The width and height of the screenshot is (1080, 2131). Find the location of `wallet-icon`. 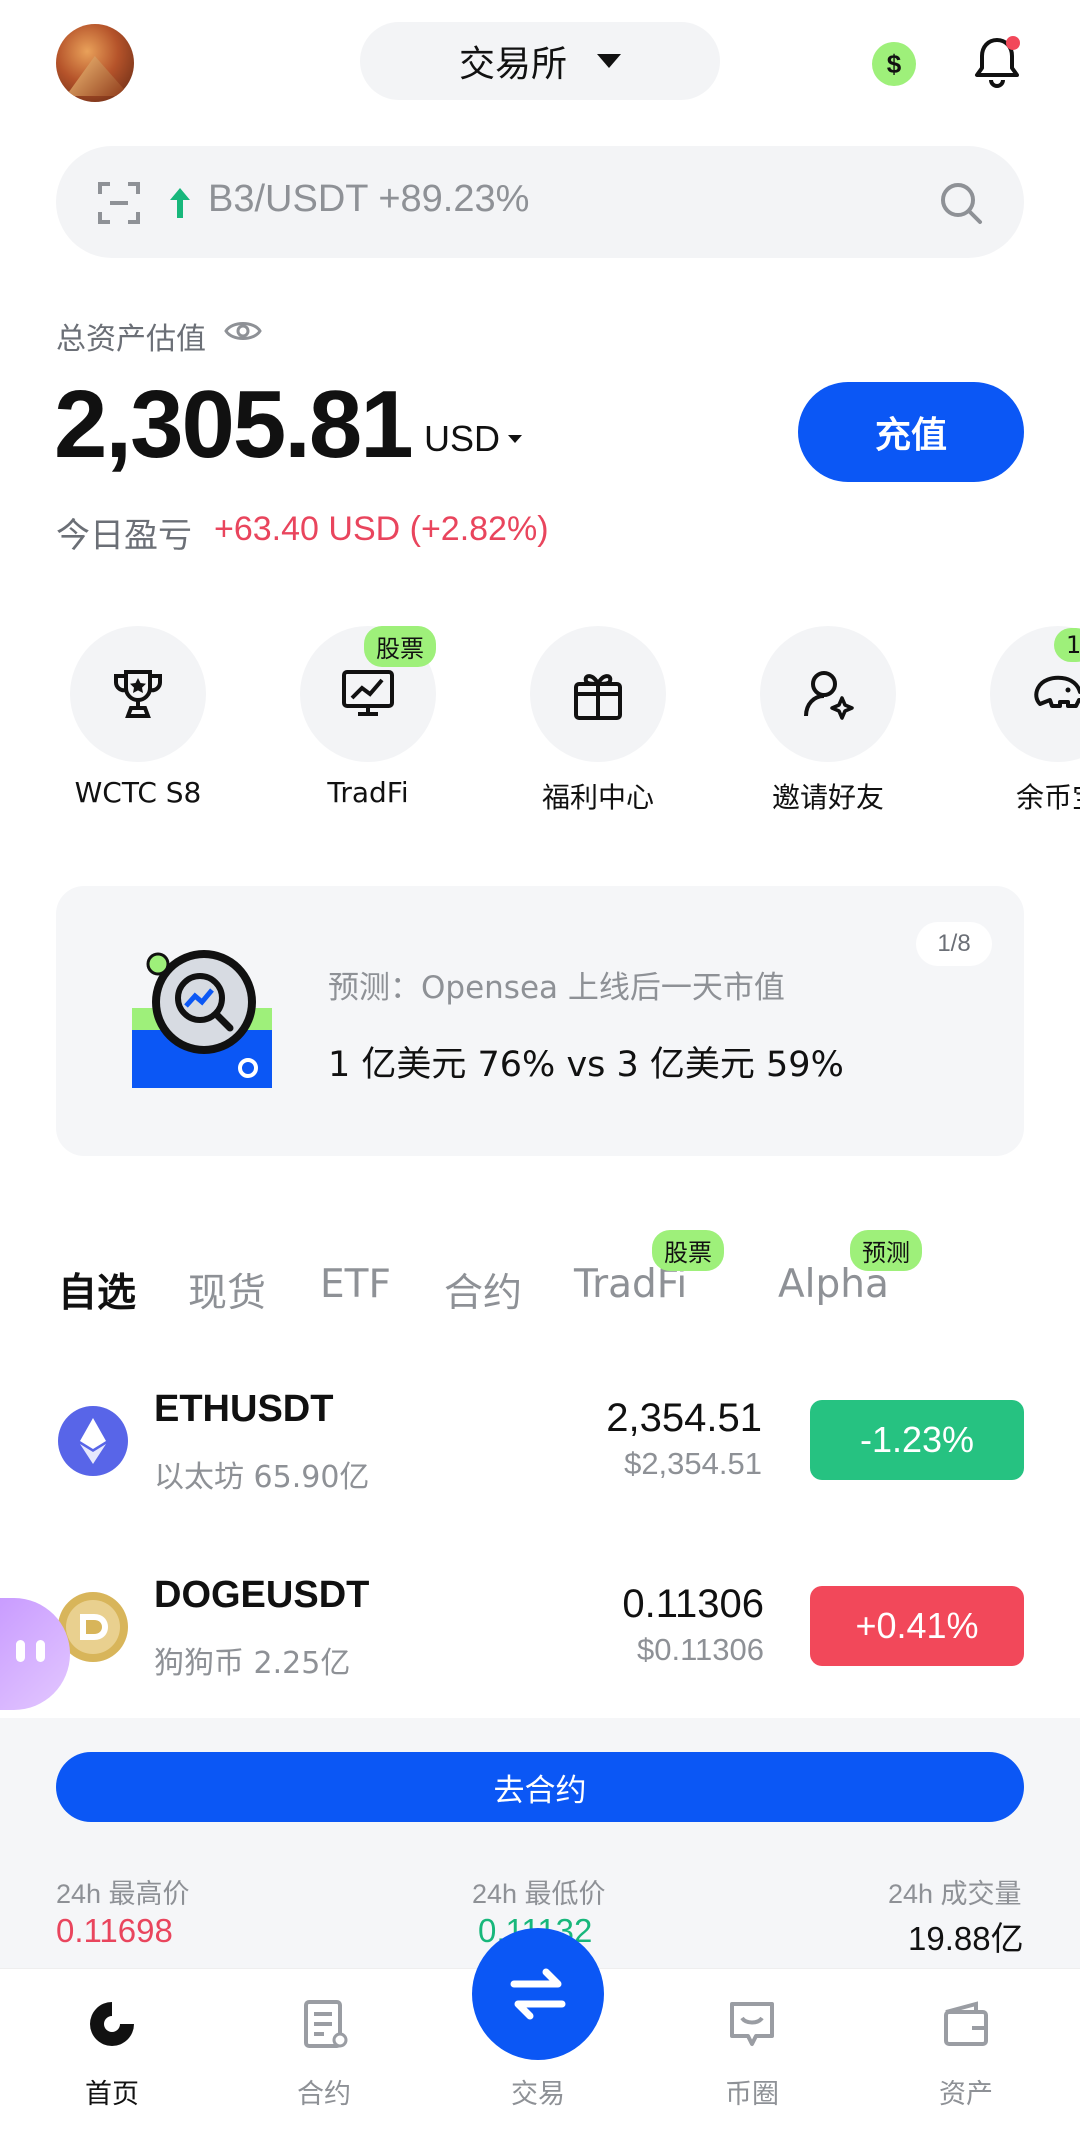

wallet-icon is located at coordinates (966, 2023).